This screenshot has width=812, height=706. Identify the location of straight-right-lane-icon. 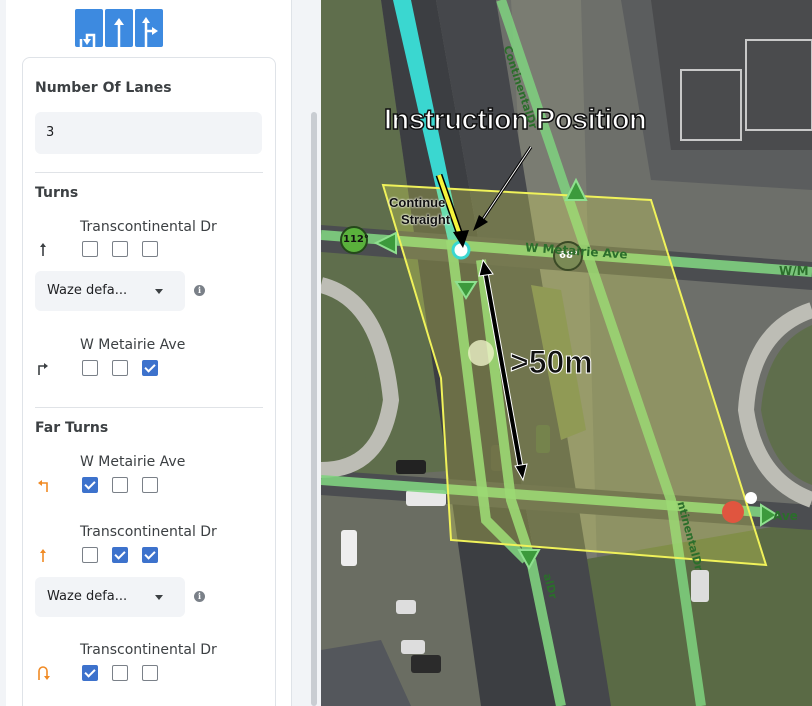
(149, 28).